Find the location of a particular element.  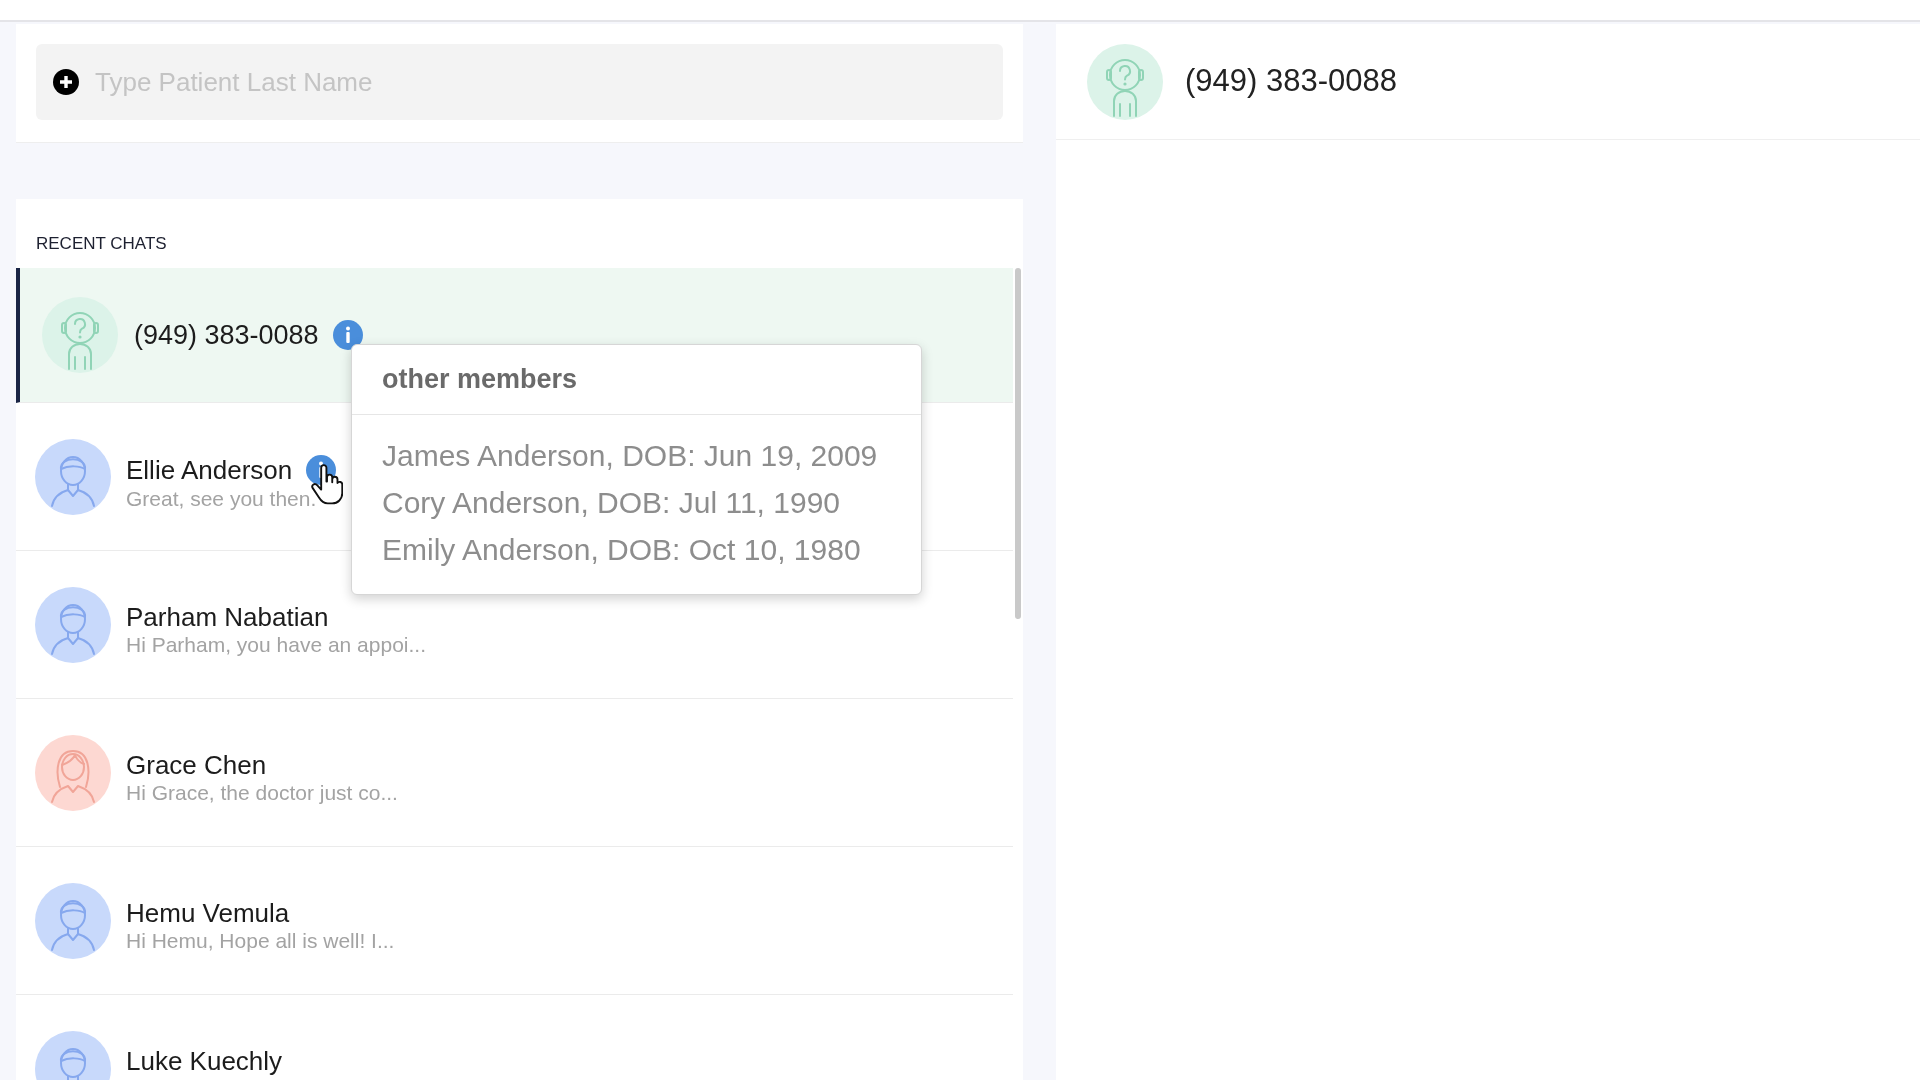

woman-avatar-icon is located at coordinates (73, 773).